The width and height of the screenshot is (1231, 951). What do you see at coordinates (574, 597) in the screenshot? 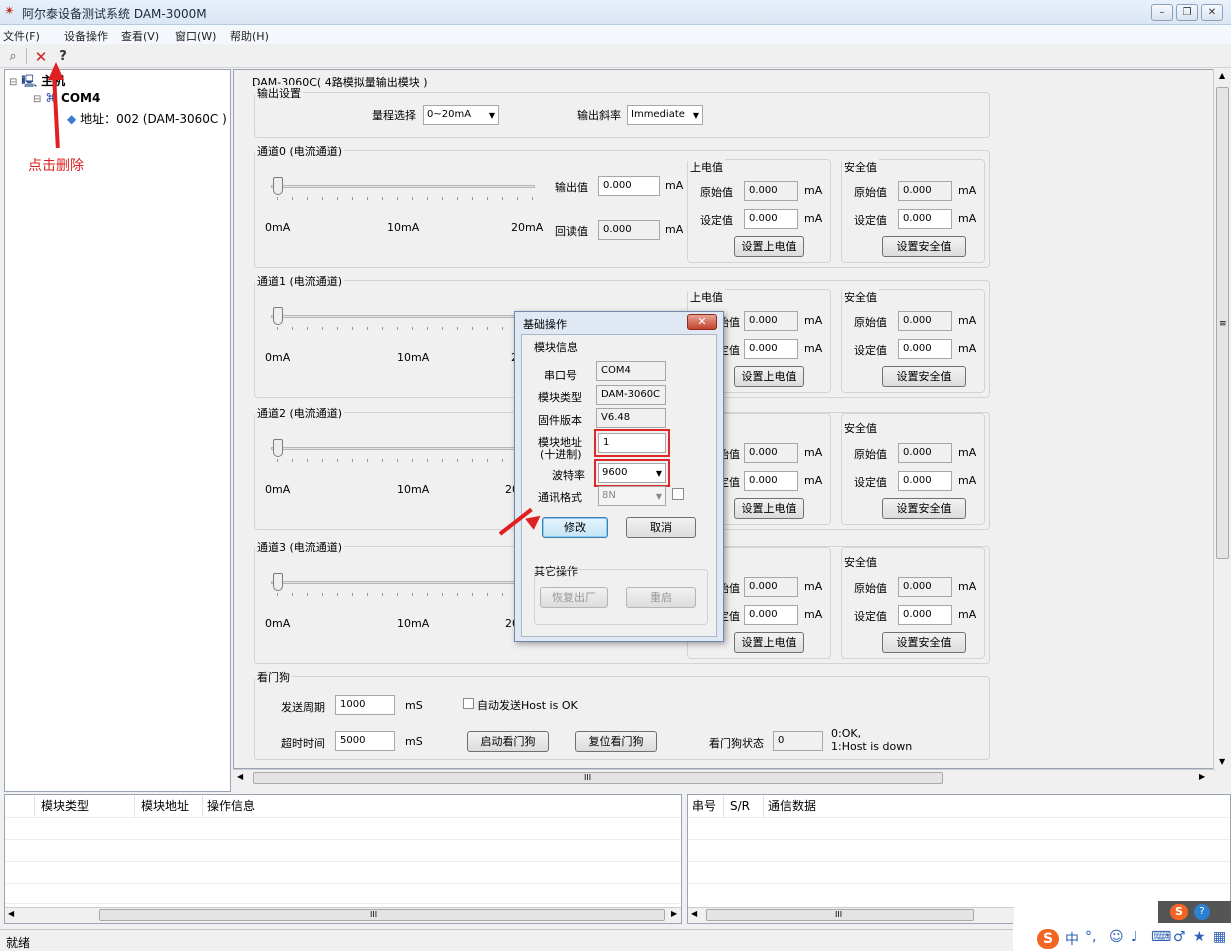
I see `factory-reset-button: 恢复出厂` at bounding box center [574, 597].